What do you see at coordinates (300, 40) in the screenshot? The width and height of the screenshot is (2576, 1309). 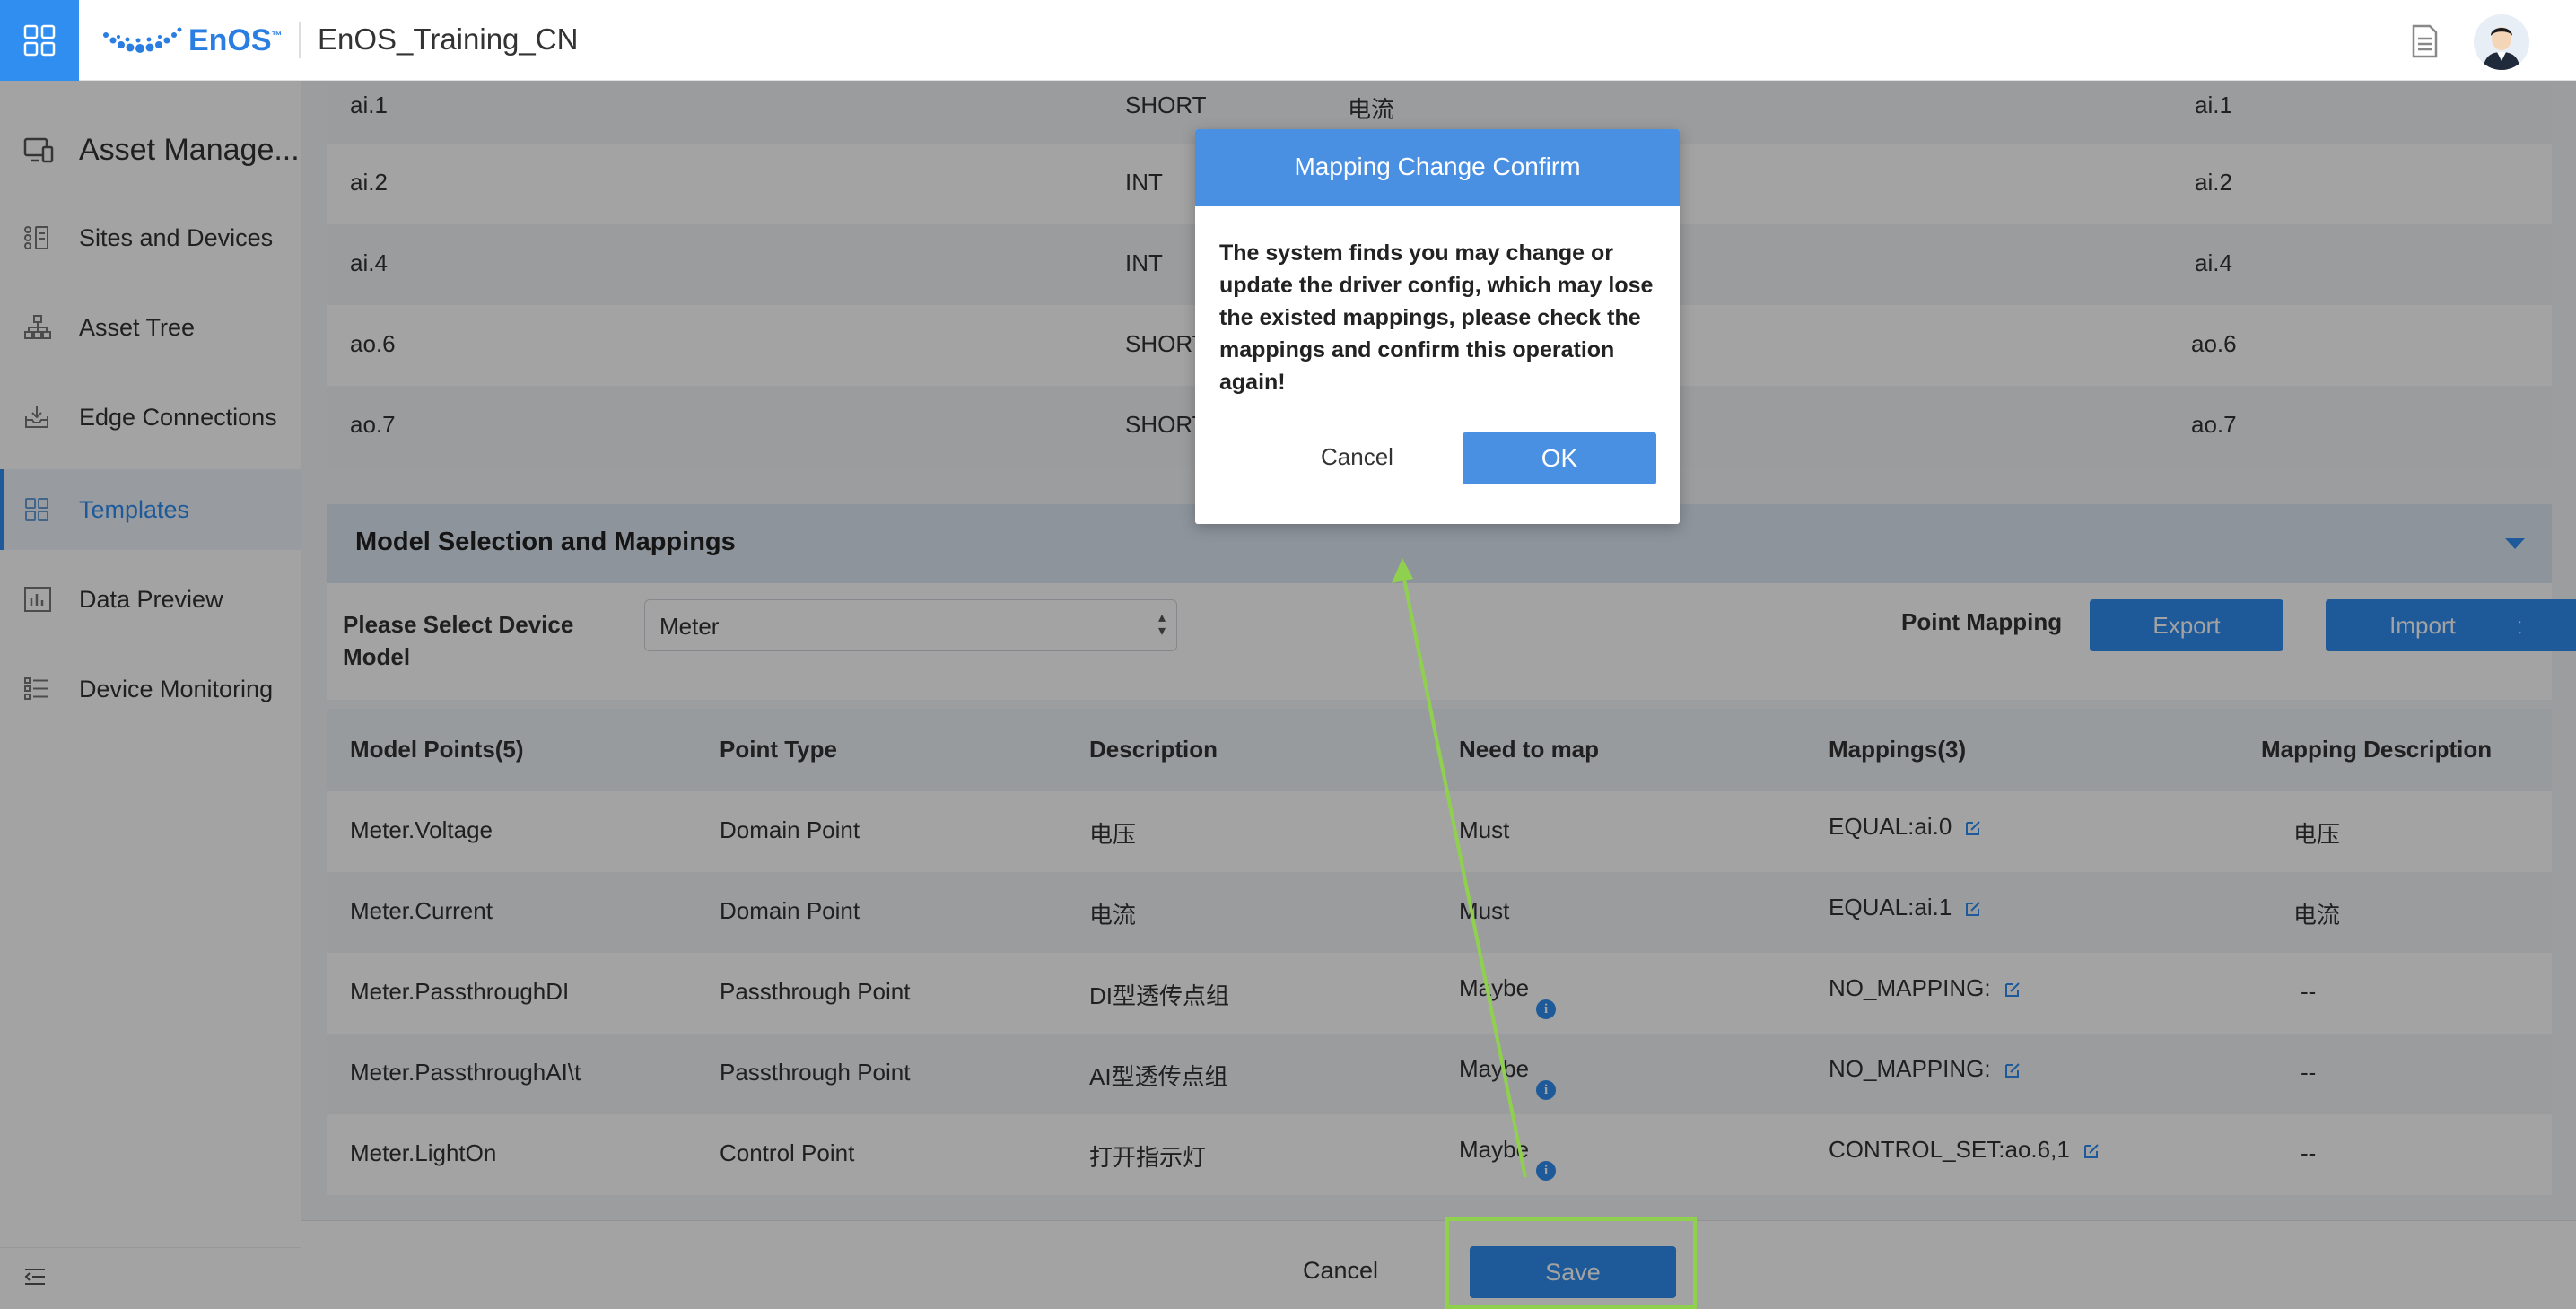 I see `header-divider` at bounding box center [300, 40].